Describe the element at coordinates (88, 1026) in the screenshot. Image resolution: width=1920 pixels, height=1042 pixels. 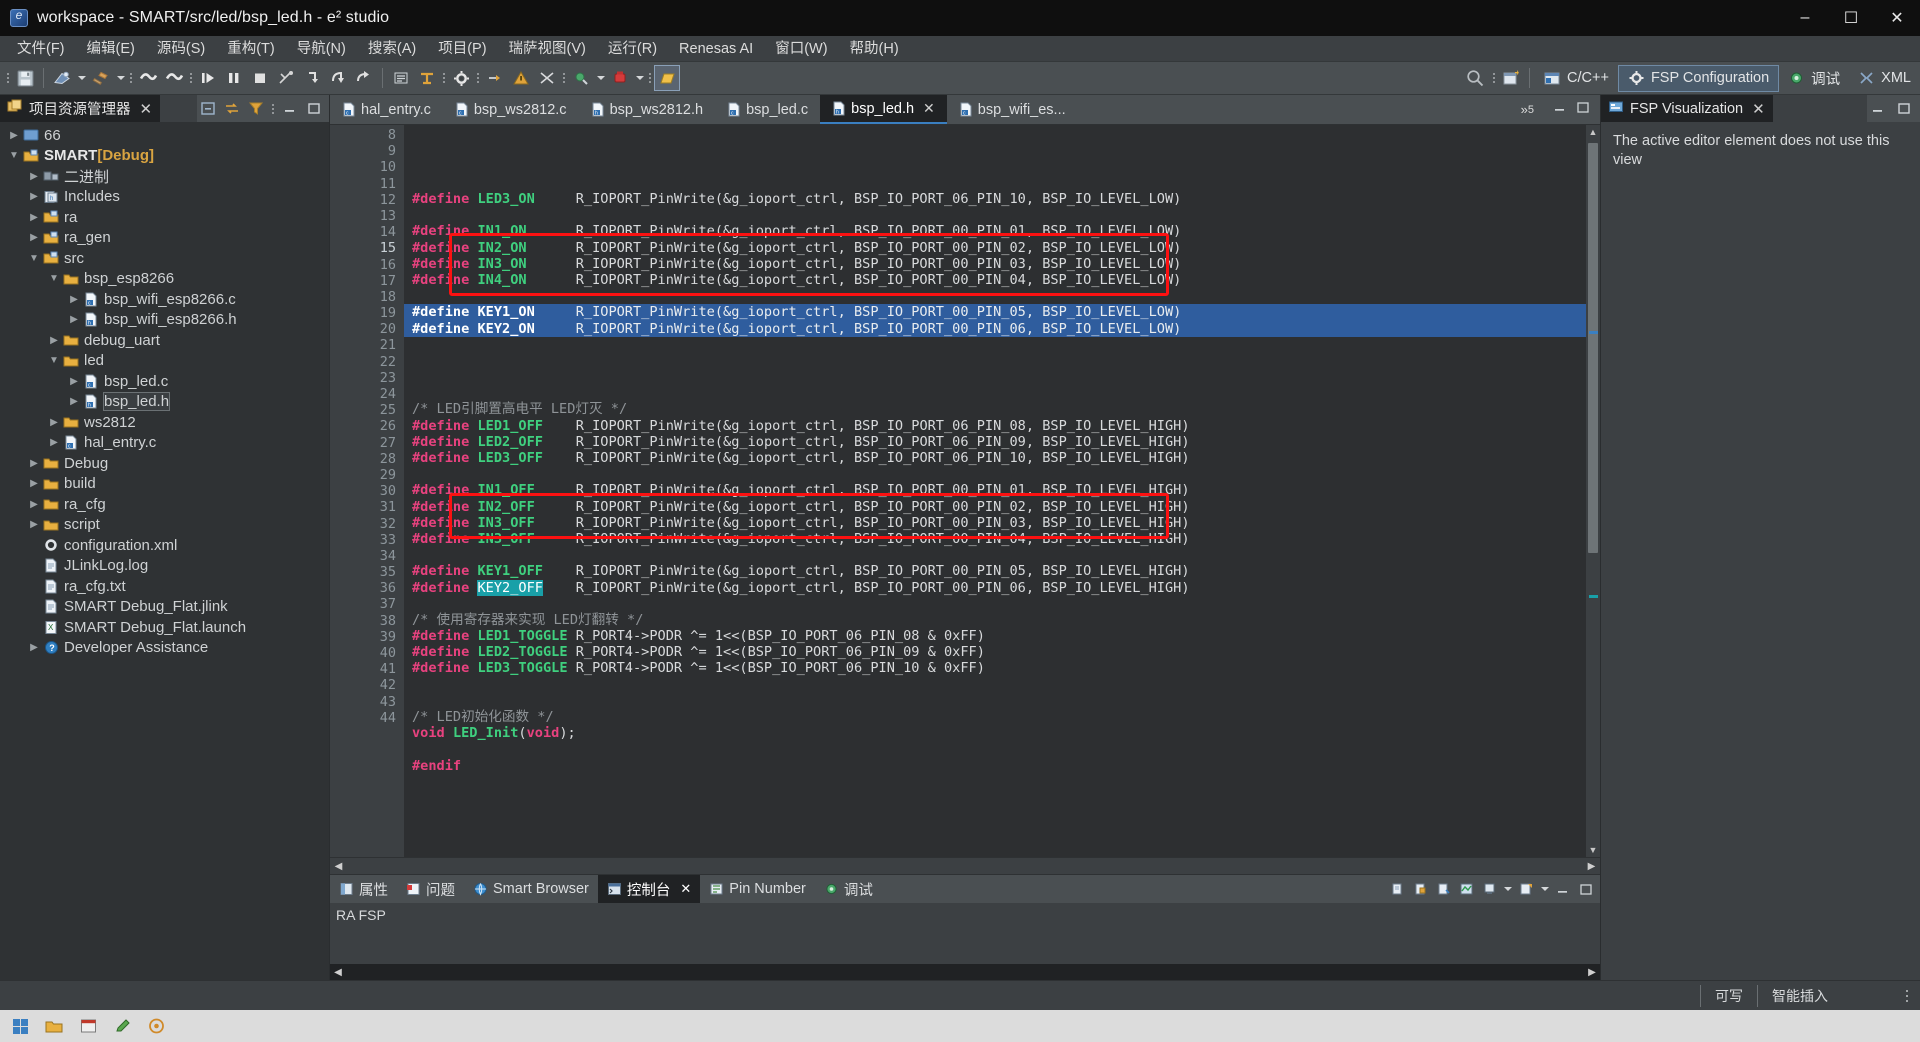
I see `calendar-taskbar-icon` at that location.